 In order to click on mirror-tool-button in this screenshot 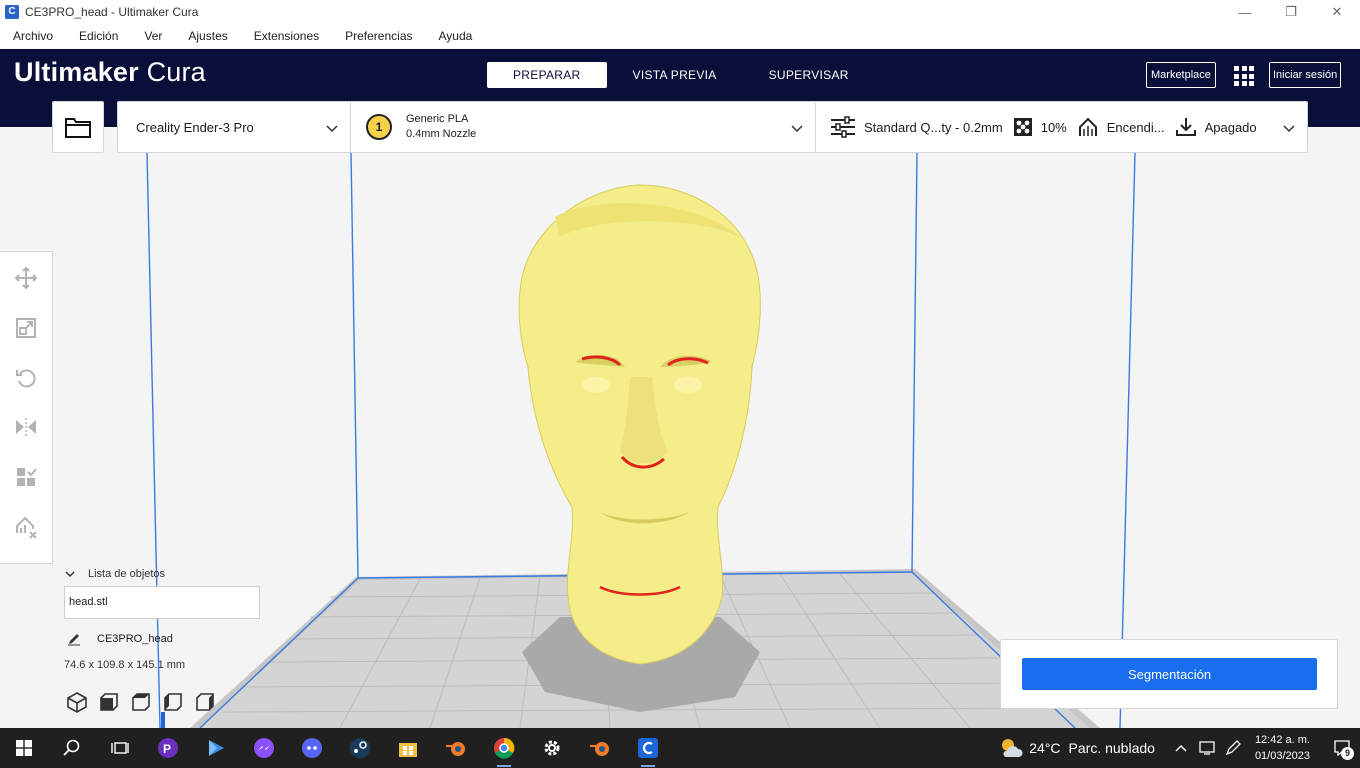, I will do `click(26, 427)`.